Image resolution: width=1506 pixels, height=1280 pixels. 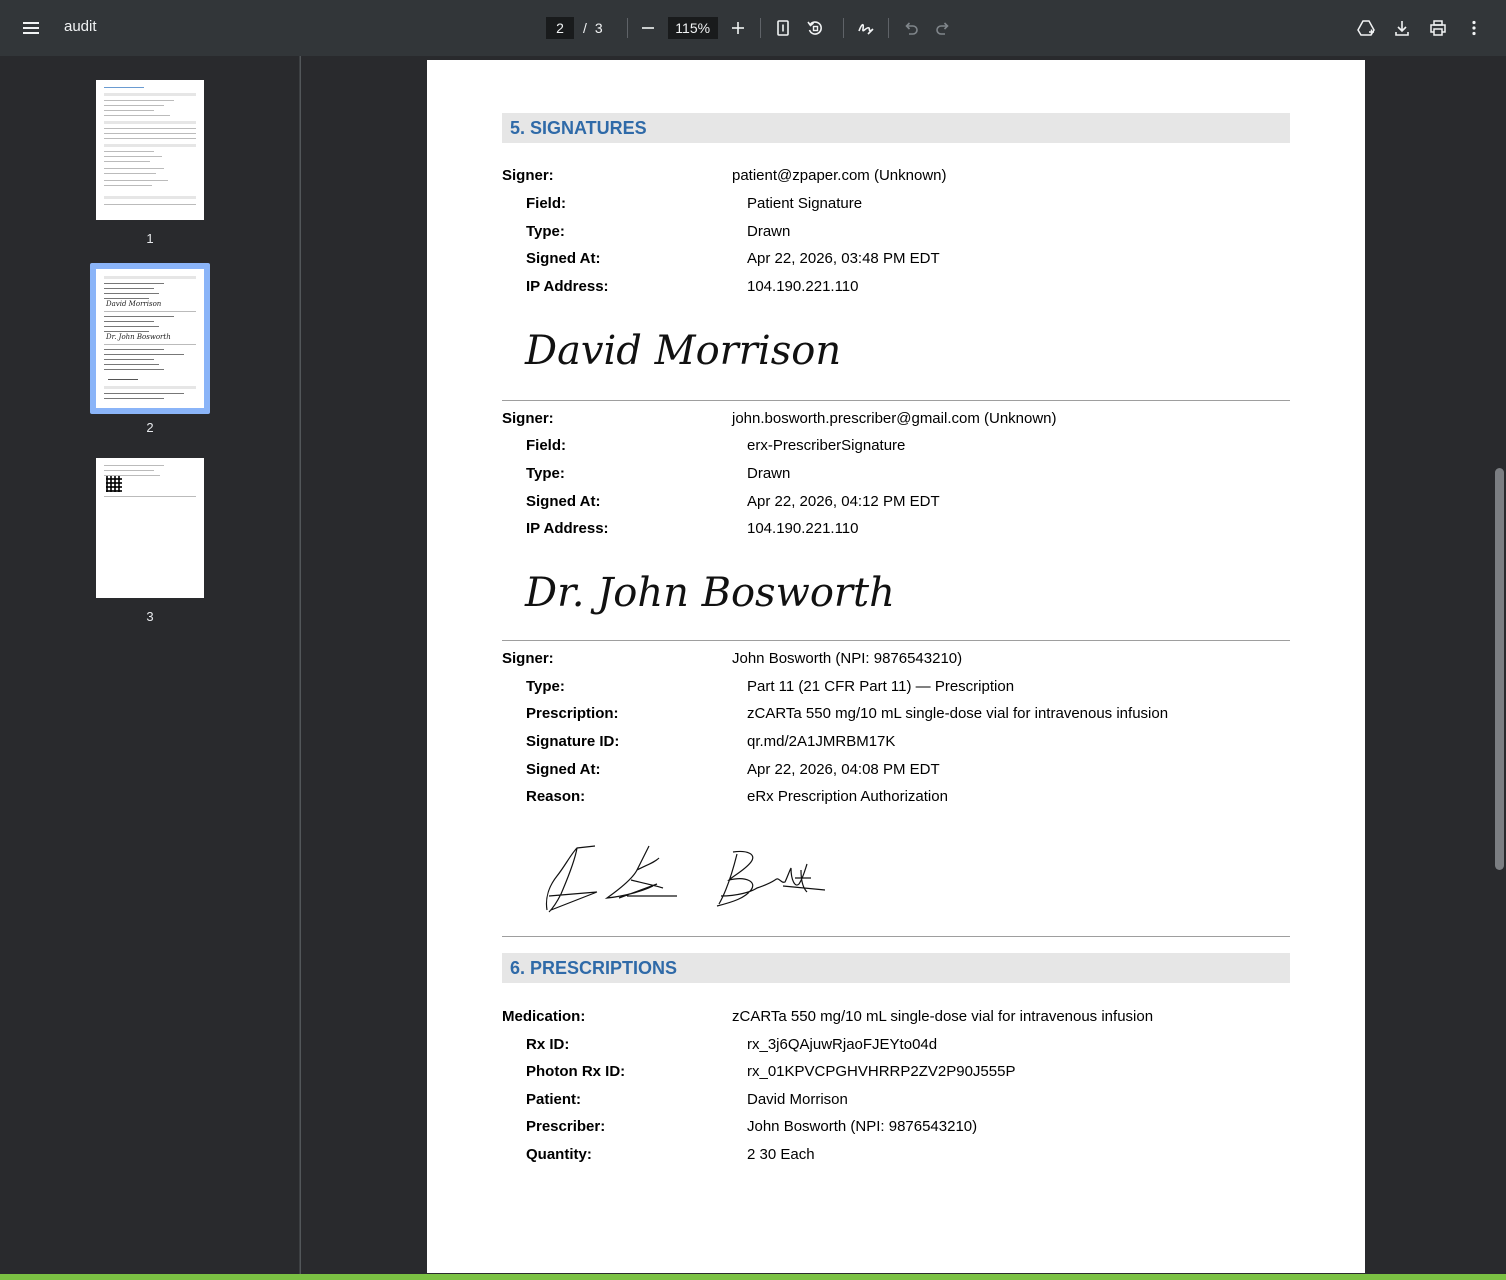 I want to click on fit-page-icon, so click(x=783, y=28).